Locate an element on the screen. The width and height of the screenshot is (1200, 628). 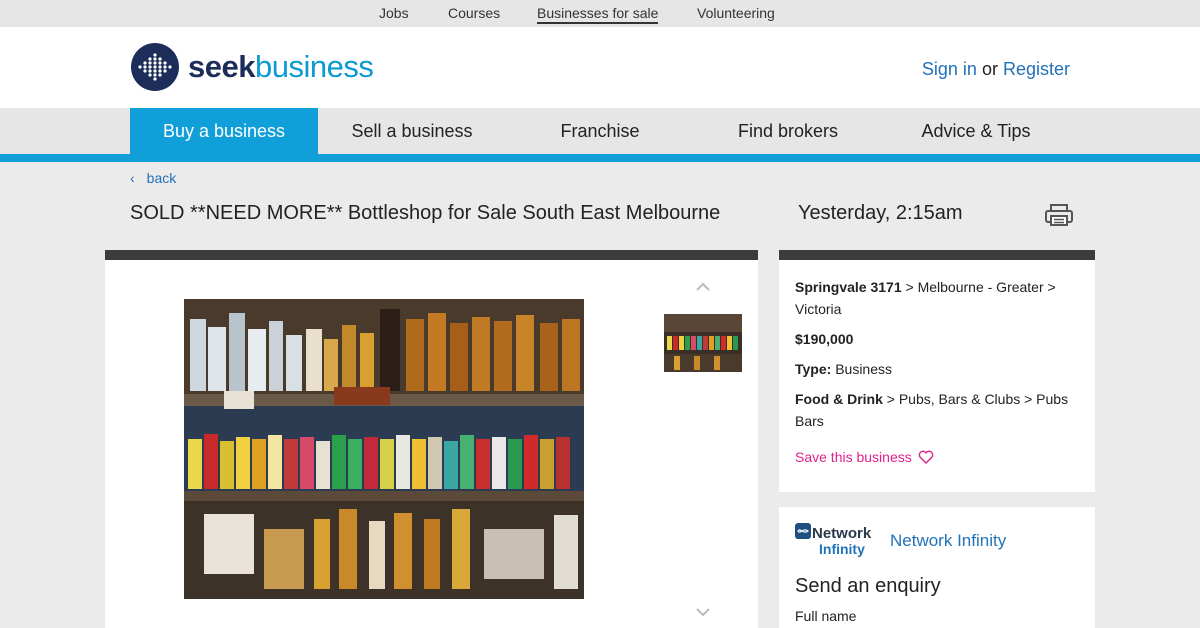
broker-name-link: Network Infinity is located at coordinates (948, 541).